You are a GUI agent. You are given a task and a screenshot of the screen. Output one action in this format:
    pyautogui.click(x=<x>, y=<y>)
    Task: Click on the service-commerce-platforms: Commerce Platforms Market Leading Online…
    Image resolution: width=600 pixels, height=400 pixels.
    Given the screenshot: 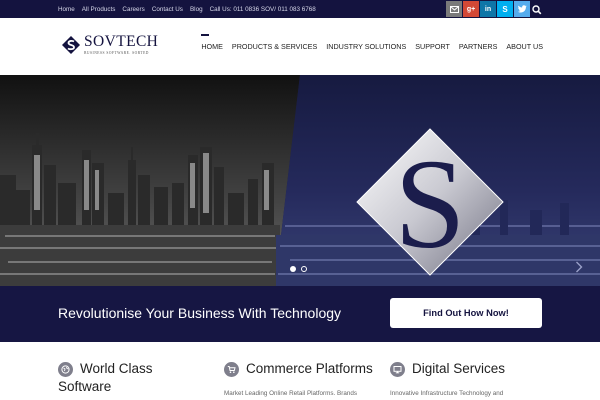 What is the action you would take?
    pyautogui.click(x=298, y=379)
    